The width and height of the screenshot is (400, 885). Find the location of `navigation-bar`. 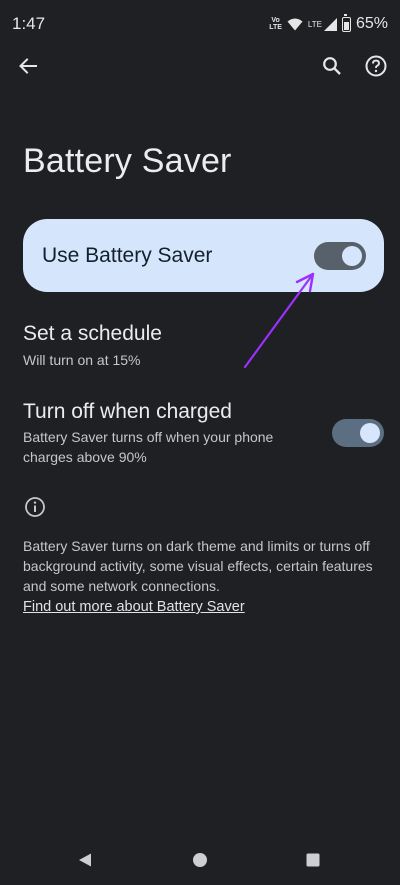

navigation-bar is located at coordinates (200, 860).